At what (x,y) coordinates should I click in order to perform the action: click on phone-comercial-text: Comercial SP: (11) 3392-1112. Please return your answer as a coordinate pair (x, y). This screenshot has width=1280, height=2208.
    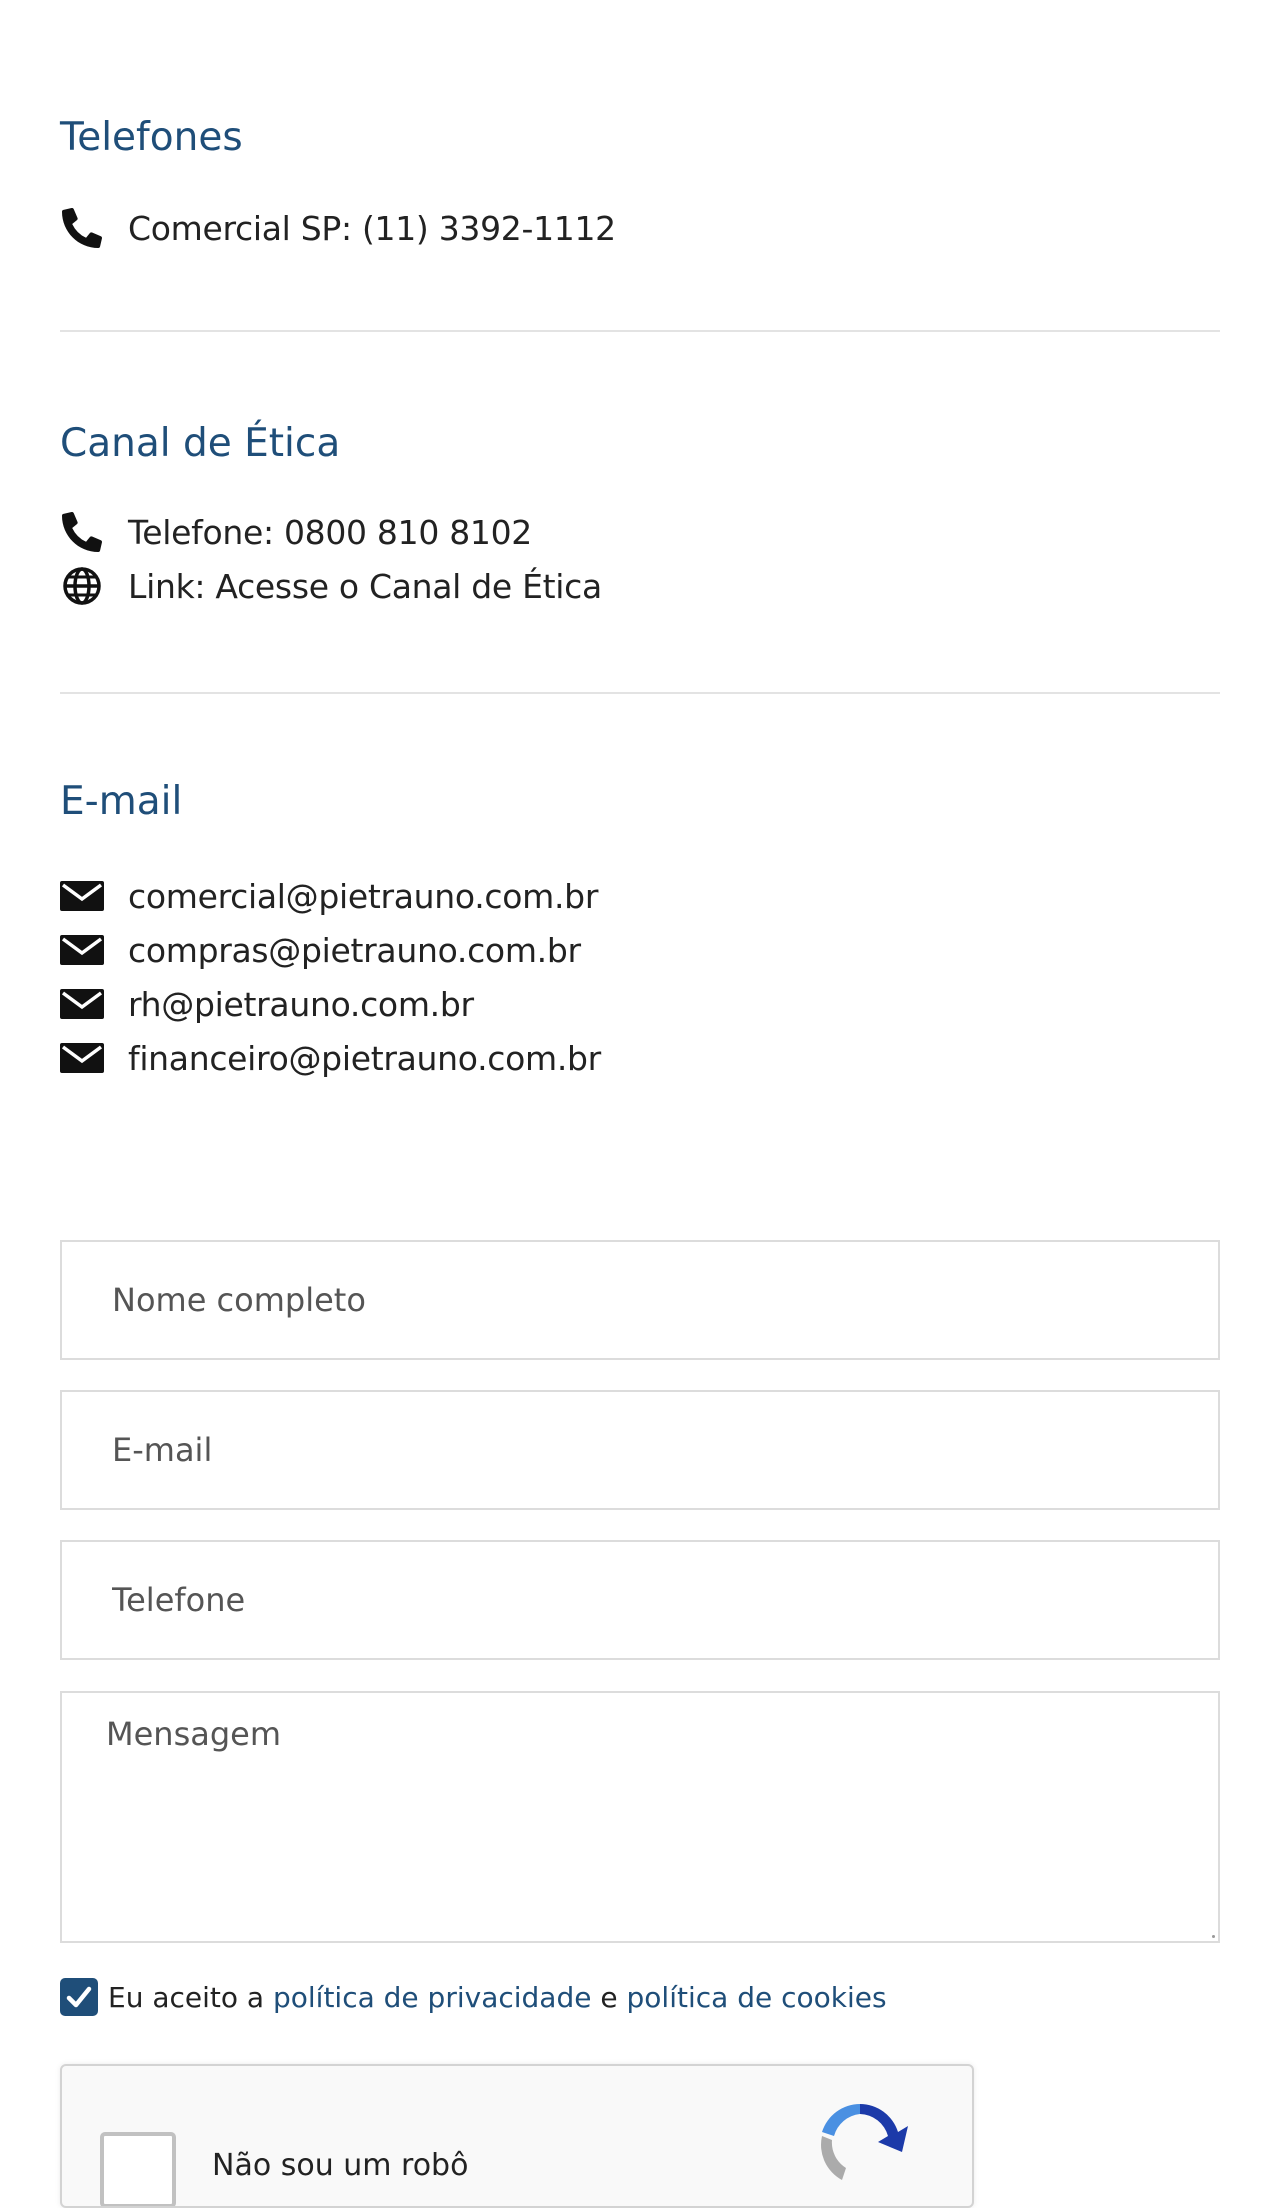
    Looking at the image, I should click on (372, 228).